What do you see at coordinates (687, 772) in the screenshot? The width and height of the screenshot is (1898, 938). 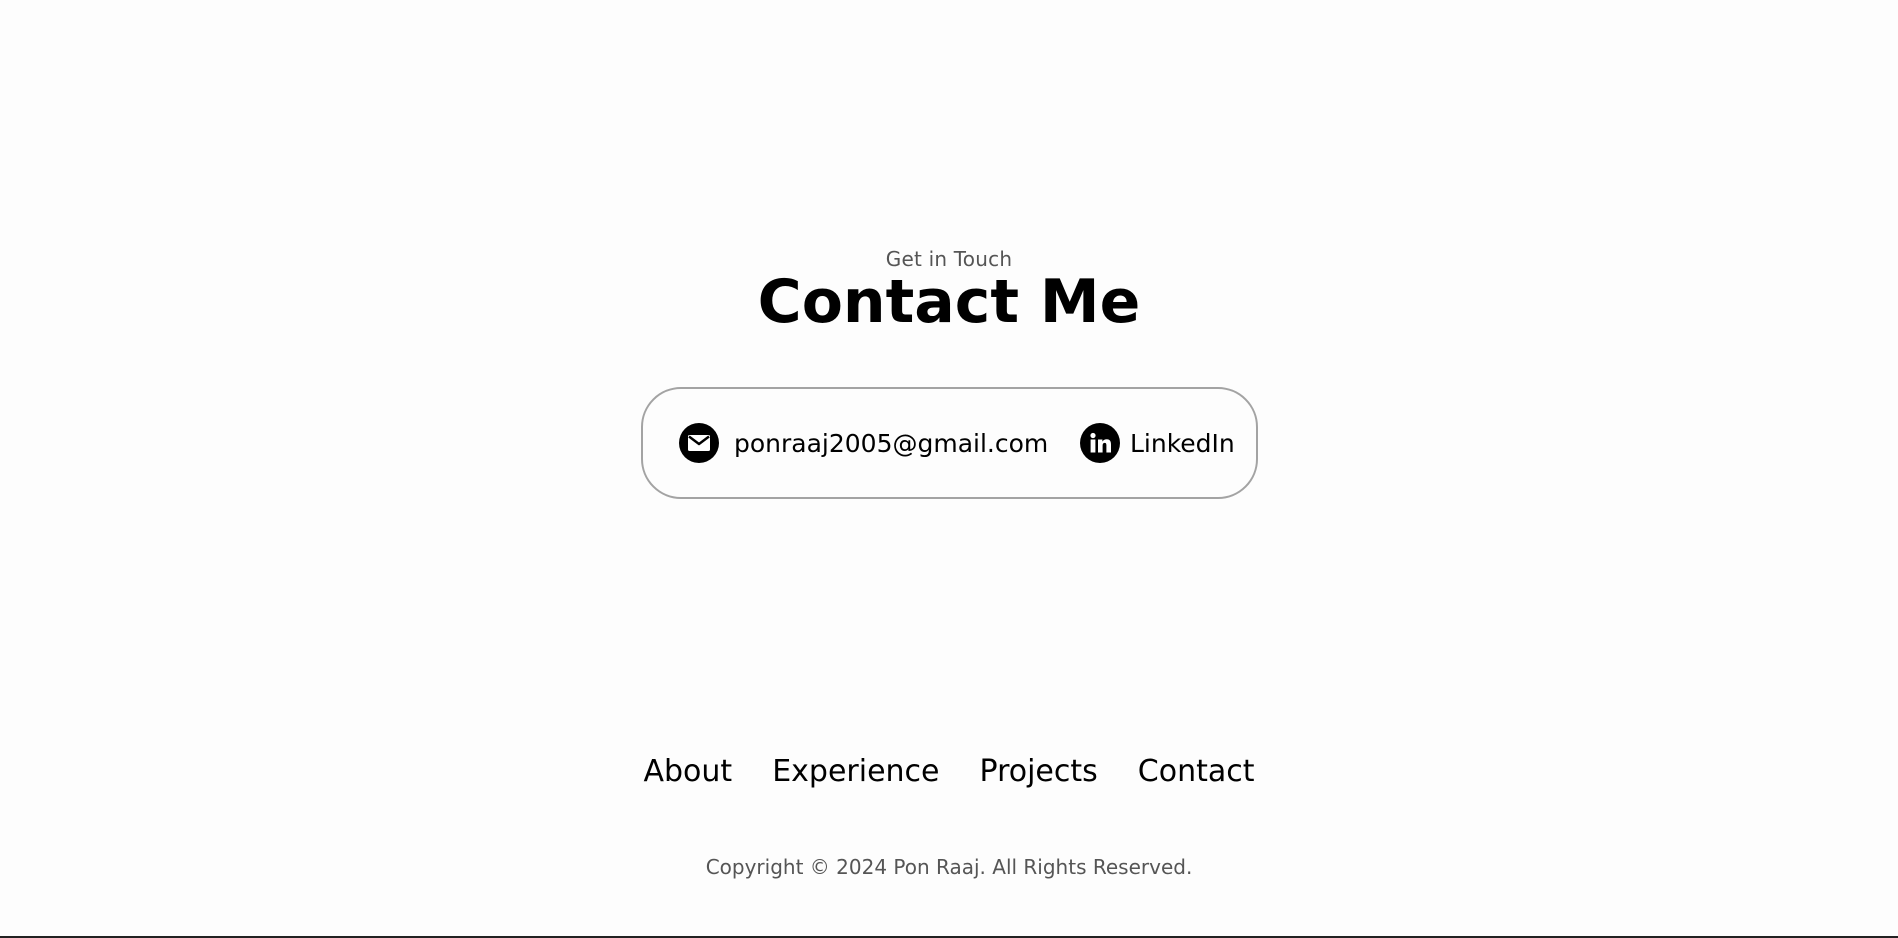 I see `footer-link-about: About` at bounding box center [687, 772].